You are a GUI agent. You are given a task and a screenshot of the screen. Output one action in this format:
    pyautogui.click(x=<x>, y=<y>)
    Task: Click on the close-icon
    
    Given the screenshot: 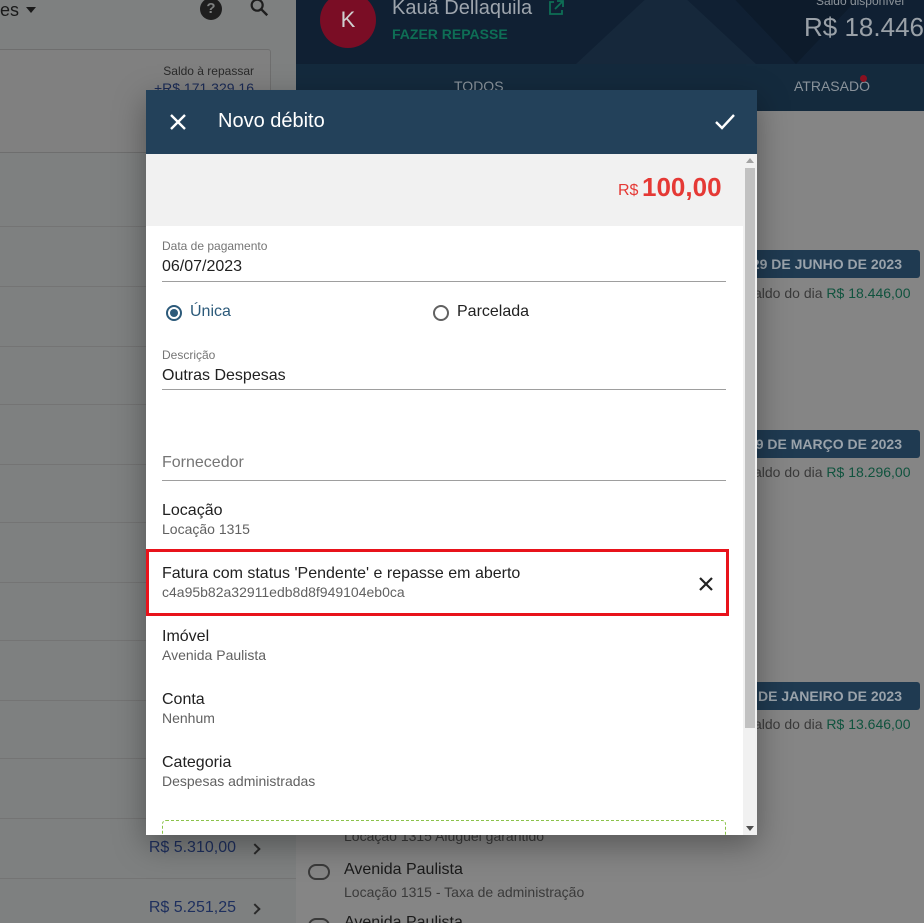 What is the action you would take?
    pyautogui.click(x=178, y=122)
    